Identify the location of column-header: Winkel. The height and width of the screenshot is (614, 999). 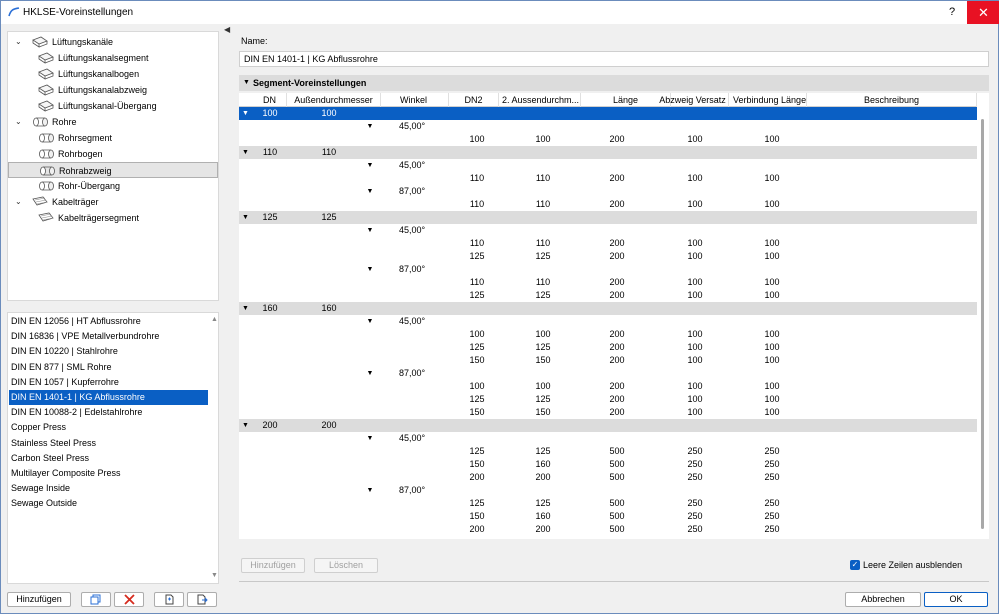
(414, 100).